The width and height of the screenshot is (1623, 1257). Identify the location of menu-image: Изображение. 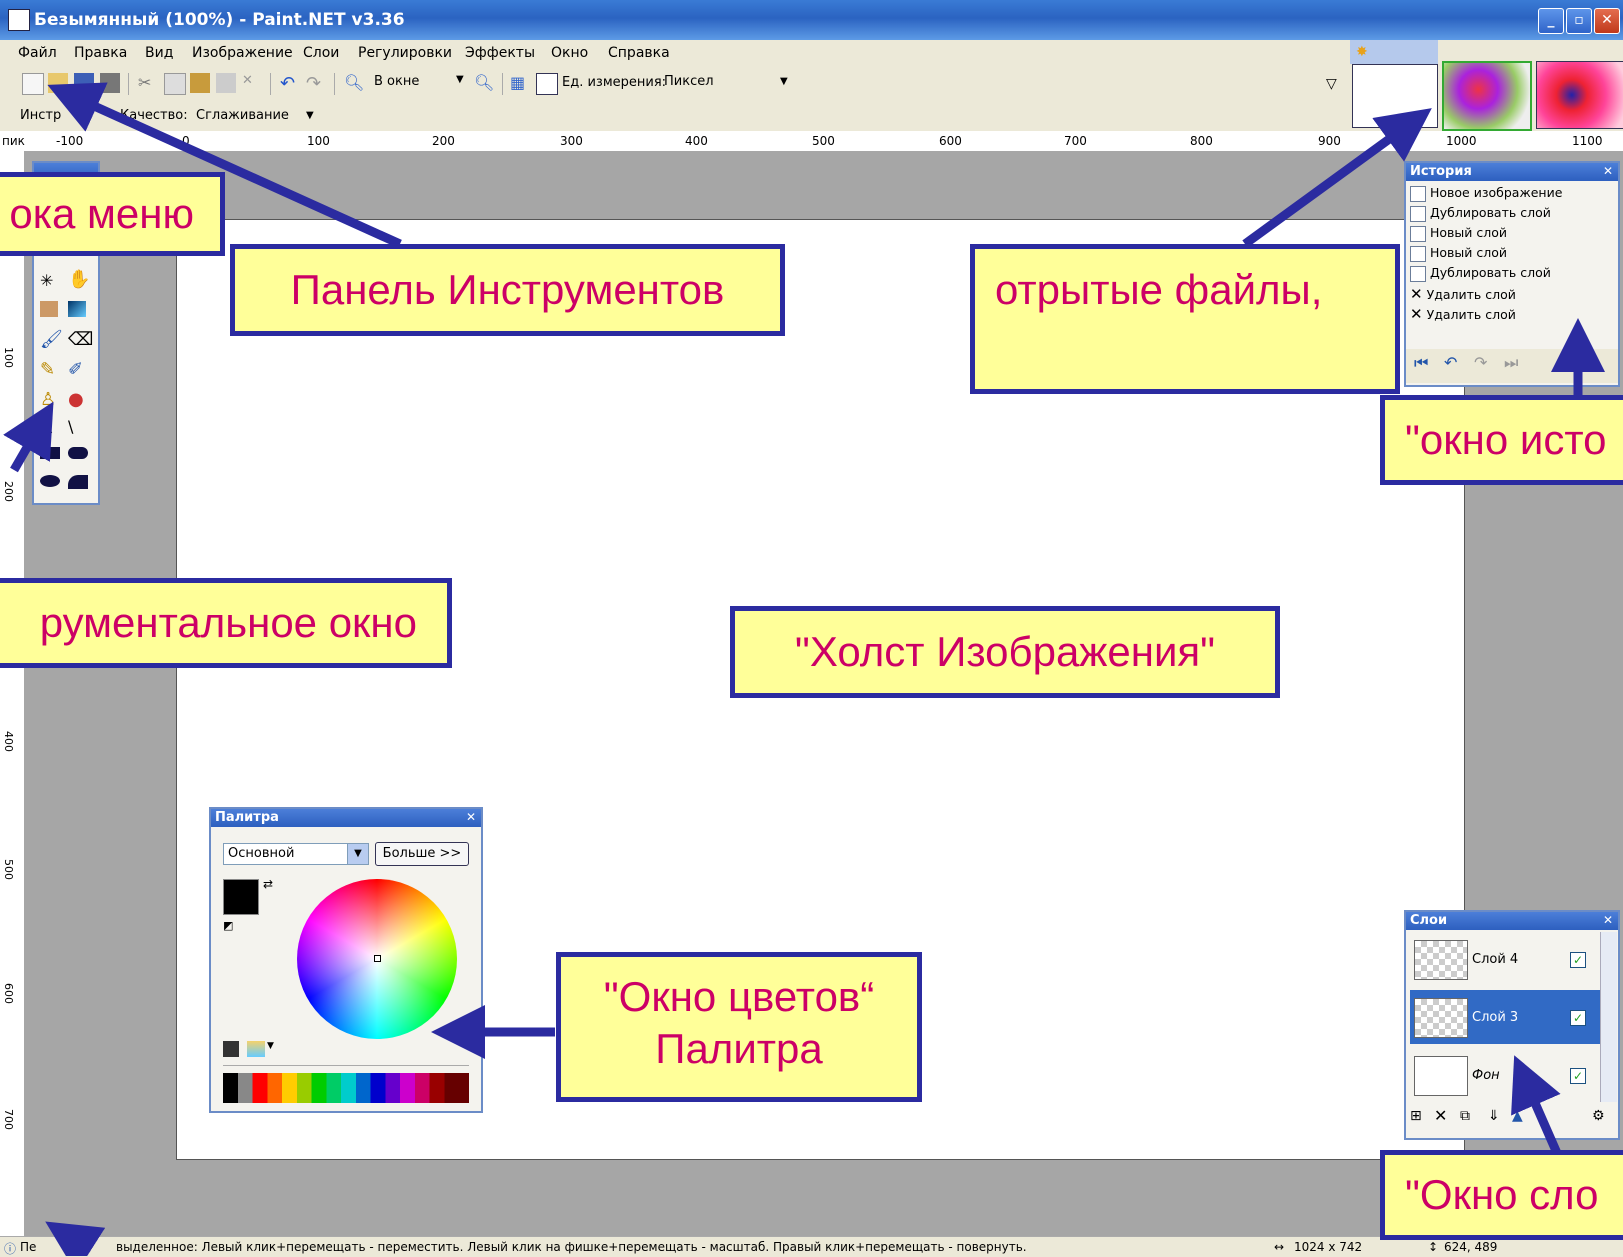
(242, 53).